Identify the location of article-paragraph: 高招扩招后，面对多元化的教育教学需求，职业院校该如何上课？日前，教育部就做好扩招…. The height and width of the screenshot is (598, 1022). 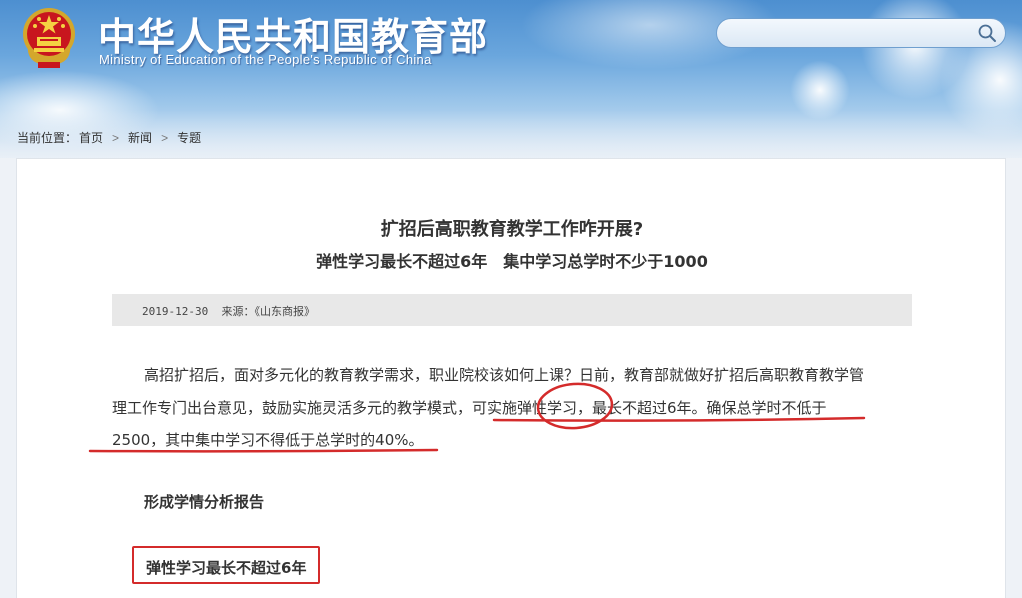
(513, 408).